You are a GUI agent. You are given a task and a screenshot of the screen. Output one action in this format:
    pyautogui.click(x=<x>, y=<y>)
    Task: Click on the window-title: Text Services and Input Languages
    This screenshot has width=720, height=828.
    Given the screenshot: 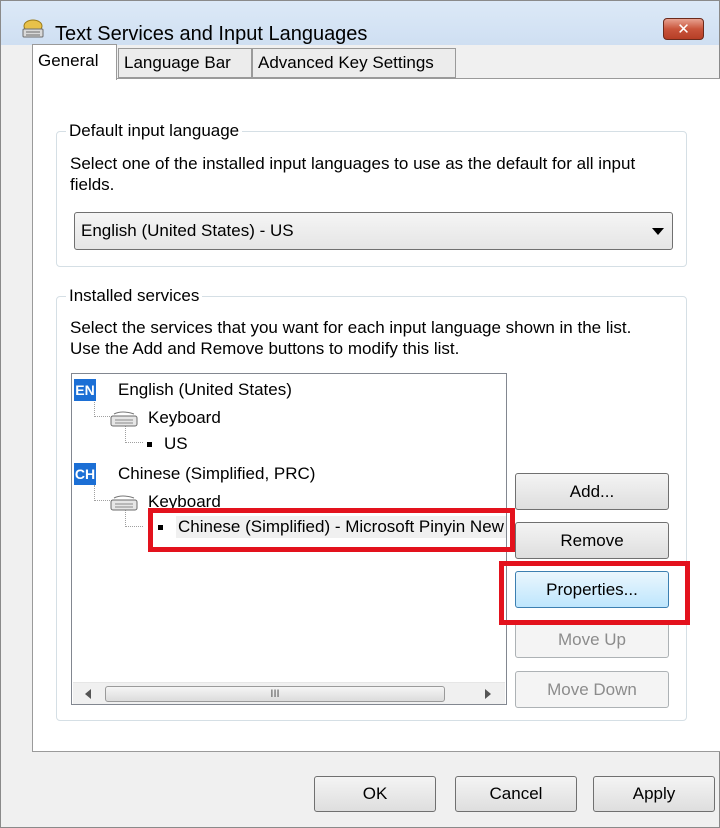 What is the action you would take?
    pyautogui.click(x=211, y=34)
    